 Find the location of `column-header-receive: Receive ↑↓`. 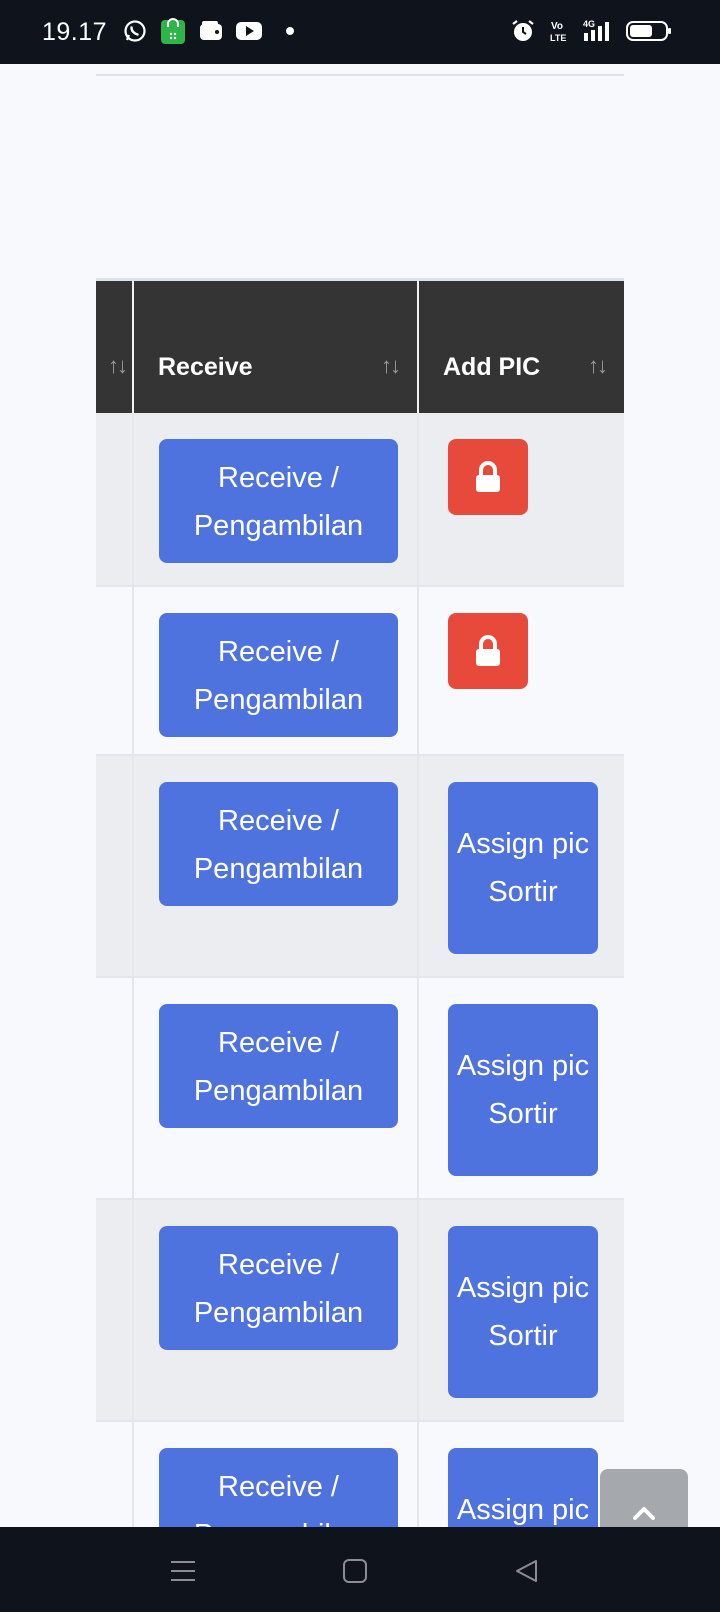

column-header-receive: Receive ↑↓ is located at coordinates (275, 347).